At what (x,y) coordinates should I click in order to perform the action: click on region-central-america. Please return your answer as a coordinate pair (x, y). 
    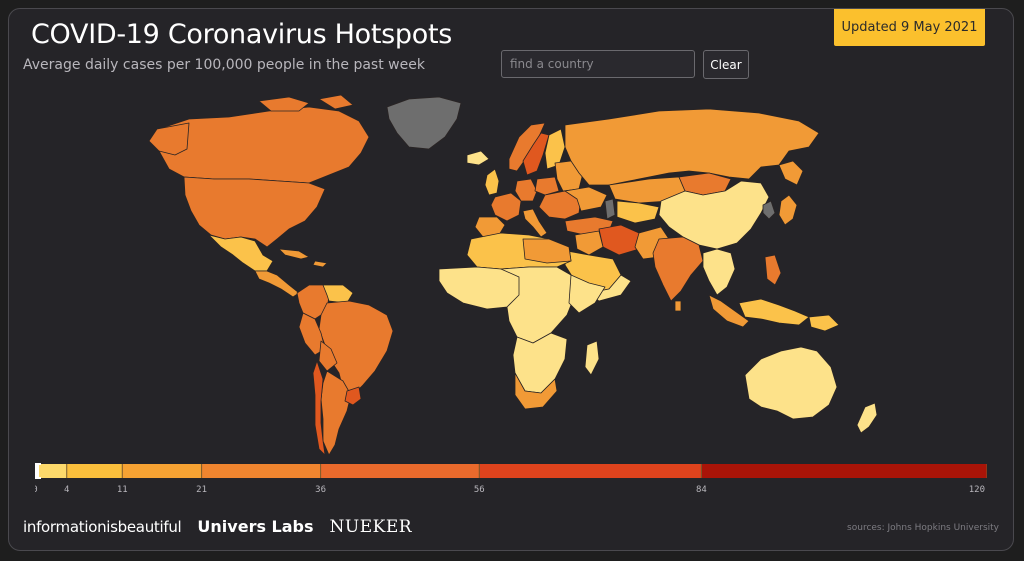
    Looking at the image, I should click on (277, 284).